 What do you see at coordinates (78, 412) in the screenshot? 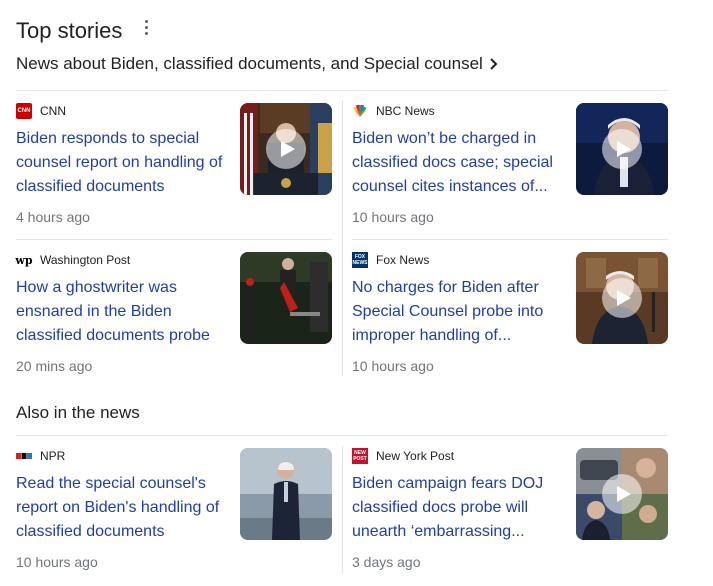
I see `section-heading: Also in the news` at bounding box center [78, 412].